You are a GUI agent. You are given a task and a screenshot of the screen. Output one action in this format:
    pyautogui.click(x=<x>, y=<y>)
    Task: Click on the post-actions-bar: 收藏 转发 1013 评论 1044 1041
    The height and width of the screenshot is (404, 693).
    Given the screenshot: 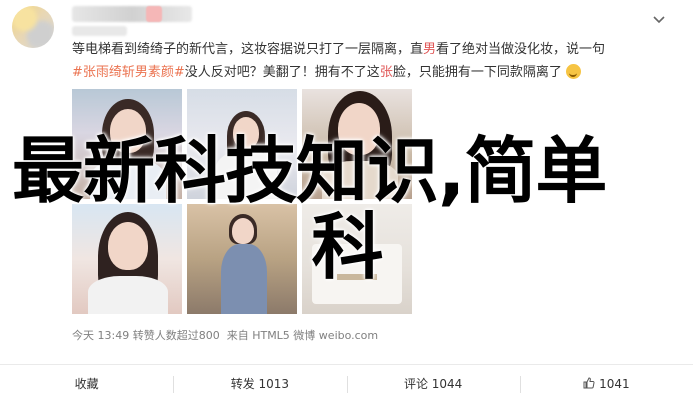 What is the action you would take?
    pyautogui.click(x=346, y=384)
    